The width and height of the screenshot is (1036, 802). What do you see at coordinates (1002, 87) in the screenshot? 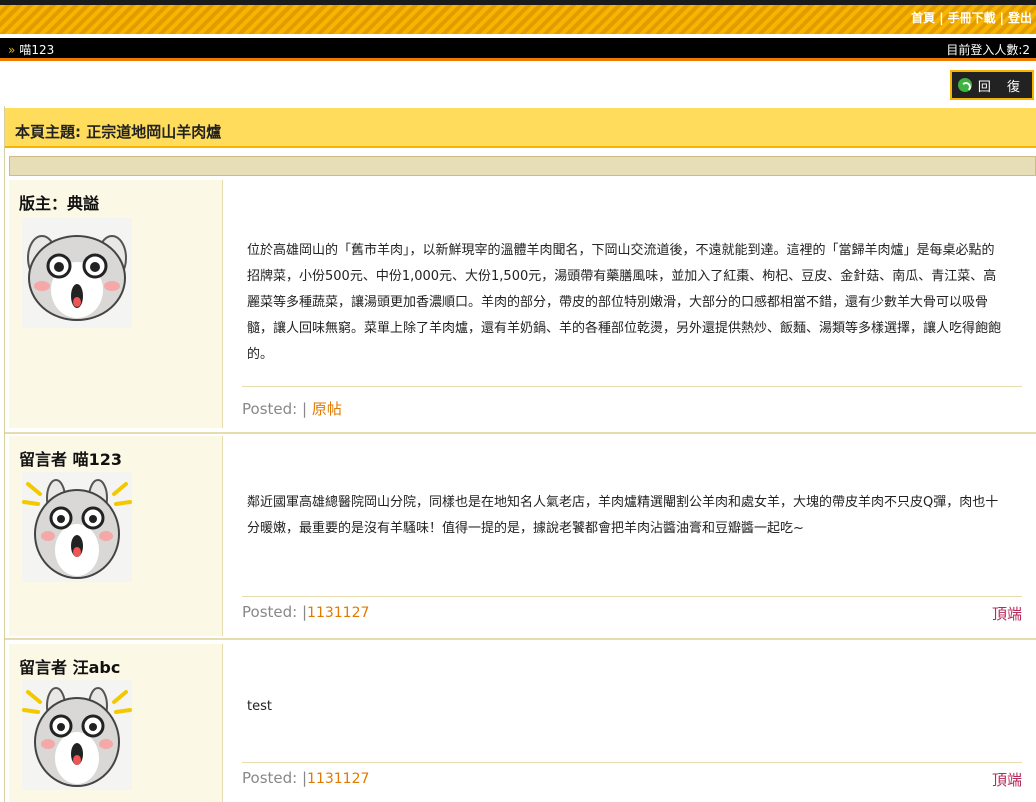
I see `reply-label: 回 復` at bounding box center [1002, 87].